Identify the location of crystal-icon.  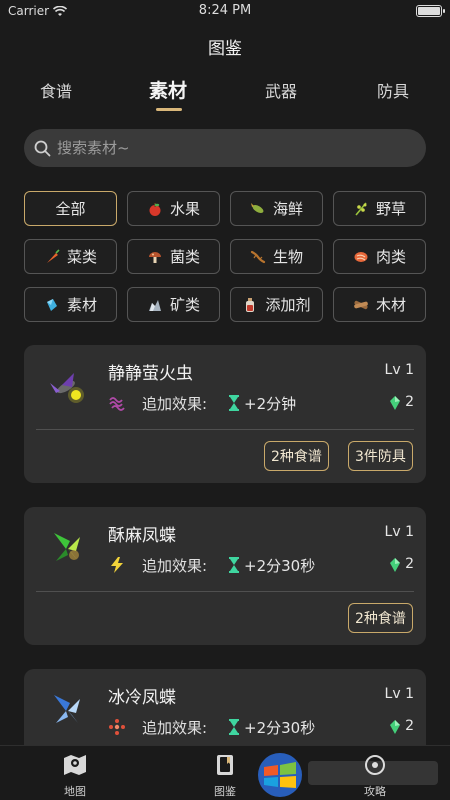
(51, 304).